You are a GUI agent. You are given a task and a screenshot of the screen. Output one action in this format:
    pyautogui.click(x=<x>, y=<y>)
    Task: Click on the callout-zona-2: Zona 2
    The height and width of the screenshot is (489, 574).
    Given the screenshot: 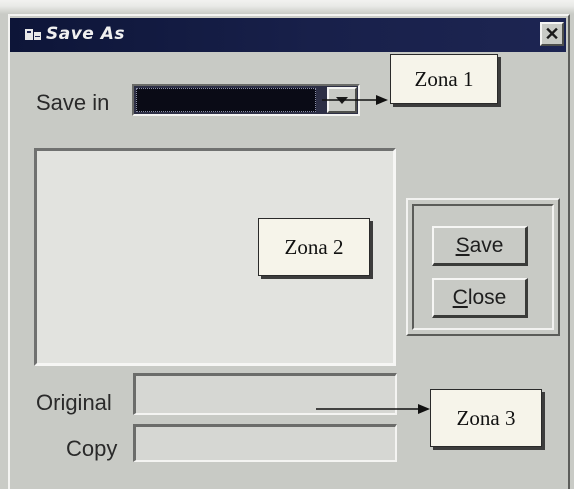 What is the action you would take?
    pyautogui.click(x=314, y=247)
    